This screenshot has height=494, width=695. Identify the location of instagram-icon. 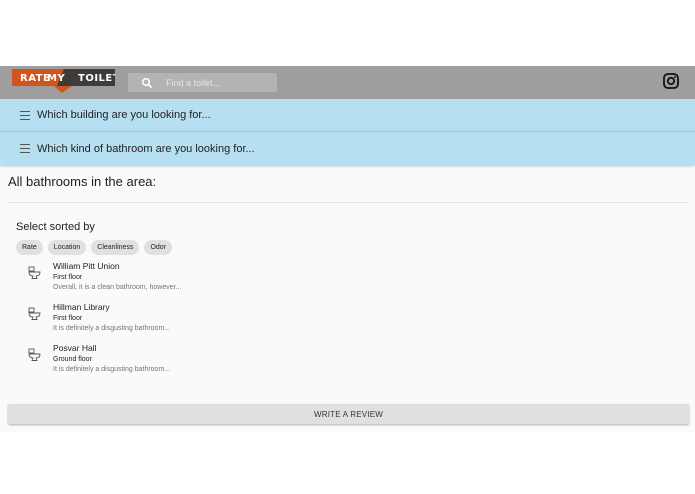
(671, 81).